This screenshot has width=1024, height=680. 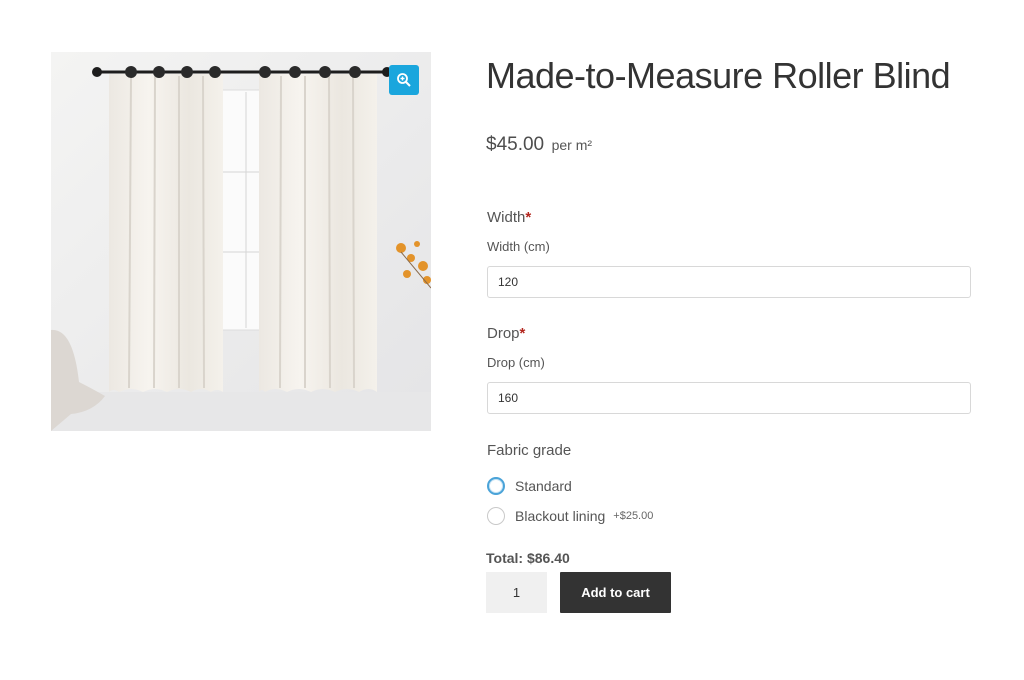 I want to click on option-label: Blackout lining, so click(x=560, y=516).